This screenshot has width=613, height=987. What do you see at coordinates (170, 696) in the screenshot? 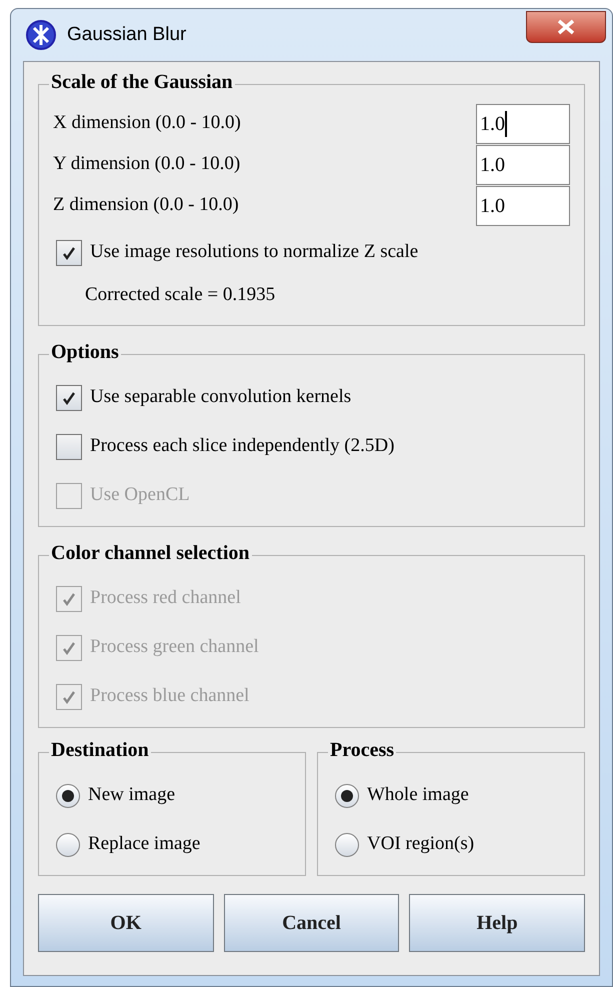
I see `checkbox-label: Process blue channel` at bounding box center [170, 696].